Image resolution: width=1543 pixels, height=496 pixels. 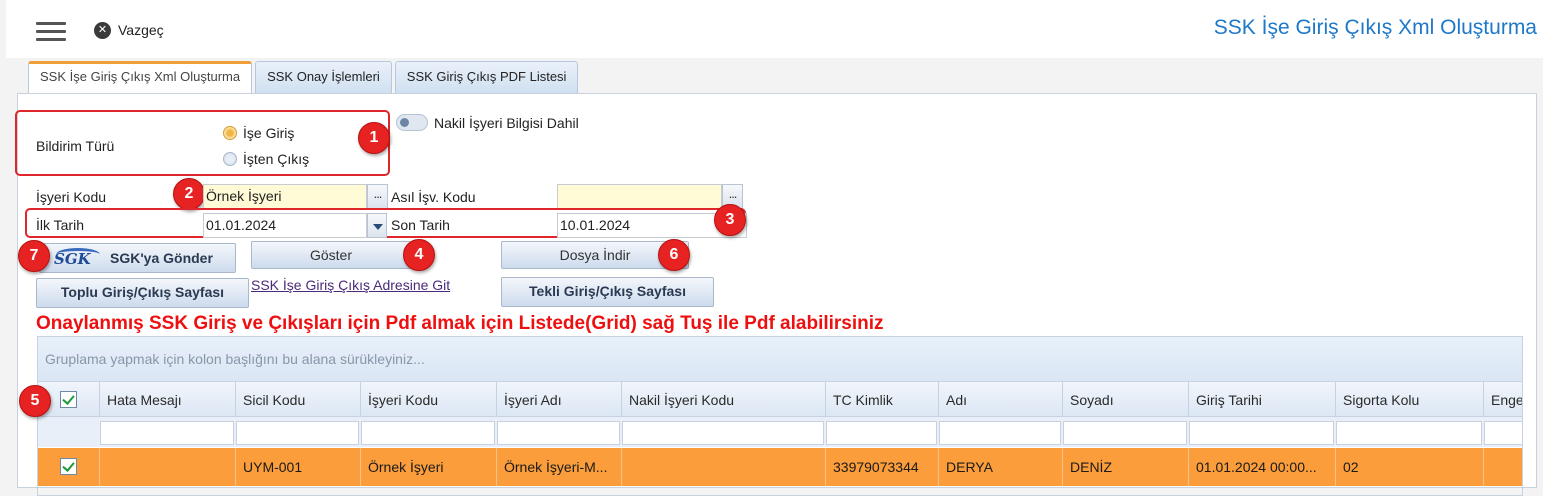 What do you see at coordinates (1410, 467) in the screenshot?
I see `cell-sigorta-kolu: 02` at bounding box center [1410, 467].